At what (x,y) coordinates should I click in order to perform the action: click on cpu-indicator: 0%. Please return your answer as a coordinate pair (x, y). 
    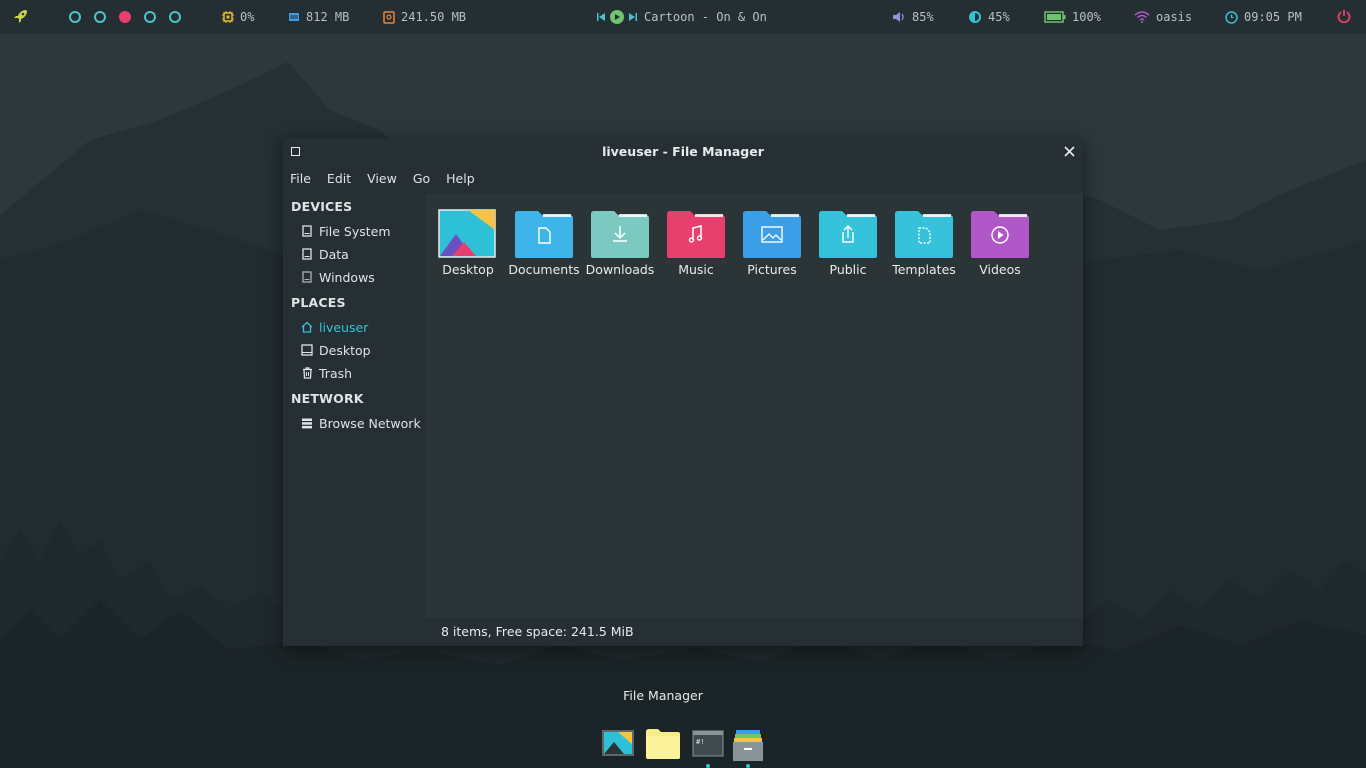
    Looking at the image, I should click on (238, 17).